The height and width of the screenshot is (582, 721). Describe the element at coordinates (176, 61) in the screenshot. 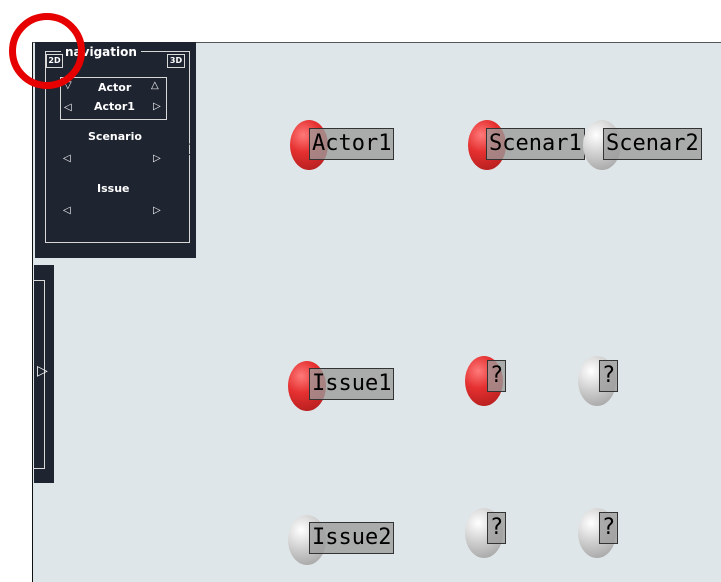

I see `mode-3d-button: 3D` at that location.